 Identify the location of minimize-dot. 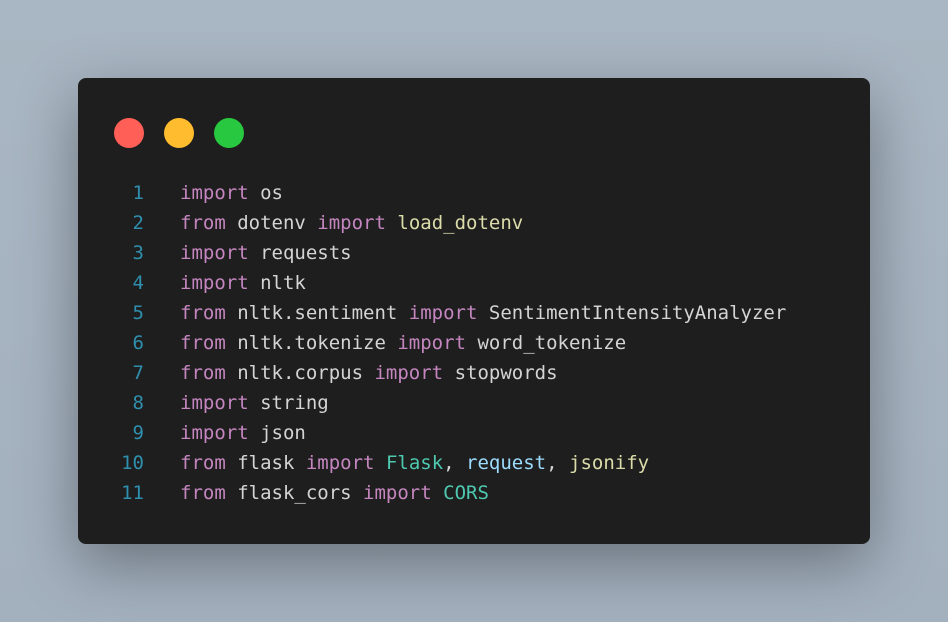
(179, 133).